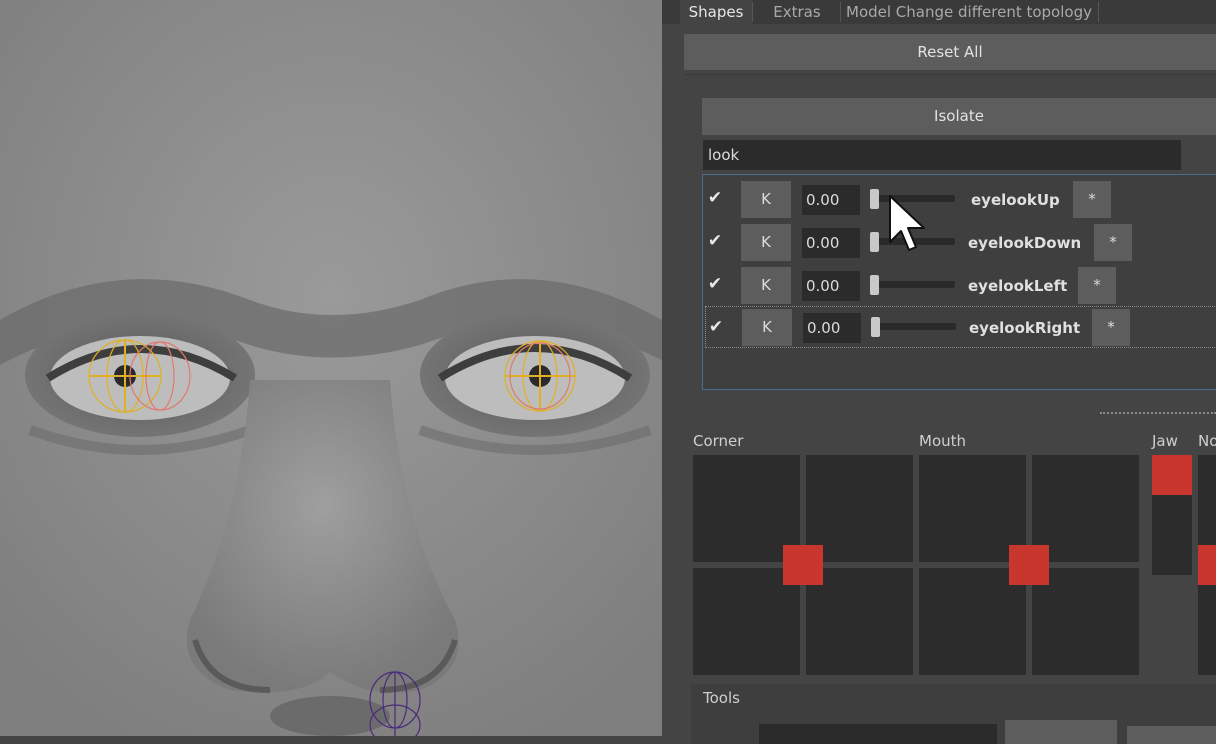  I want to click on shape-name: eyelookUp, so click(1015, 200).